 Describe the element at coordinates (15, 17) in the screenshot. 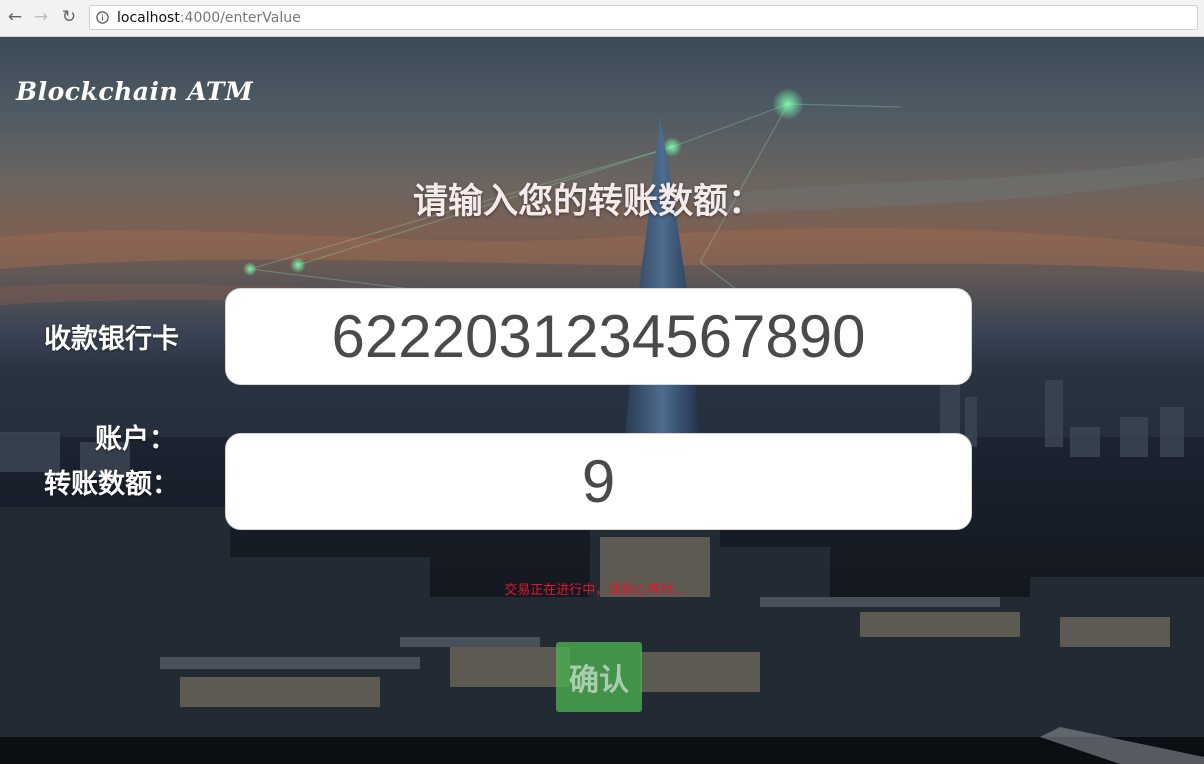

I see `back-arrow-icon: ←` at that location.